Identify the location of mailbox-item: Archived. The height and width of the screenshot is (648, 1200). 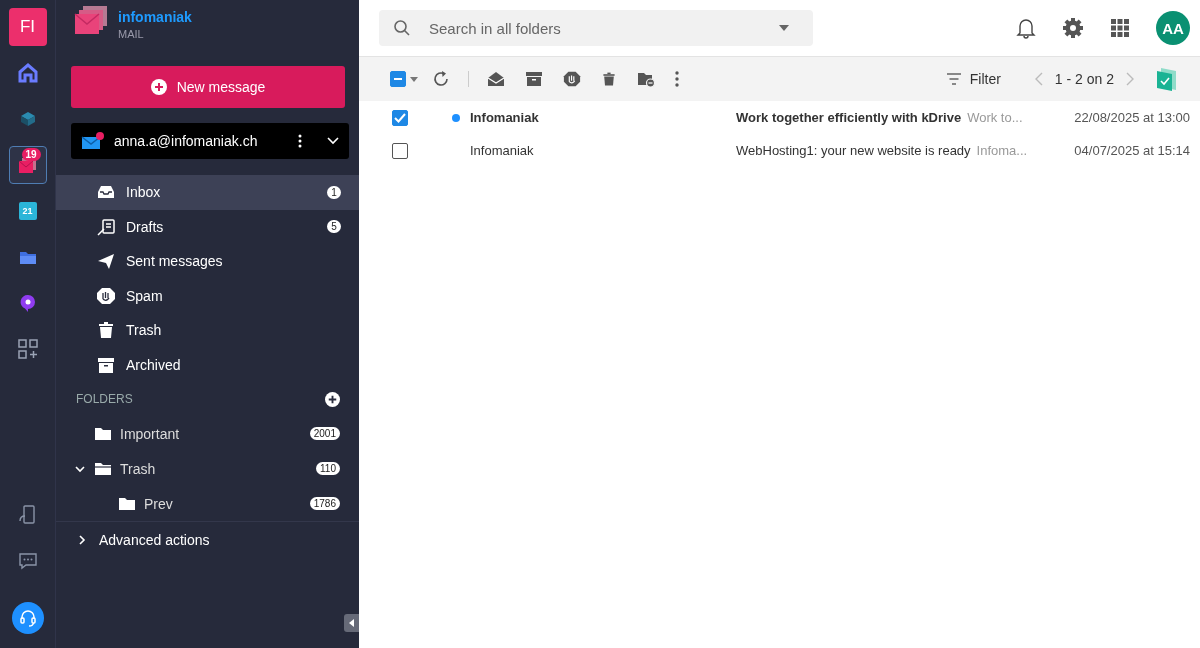
(207, 364).